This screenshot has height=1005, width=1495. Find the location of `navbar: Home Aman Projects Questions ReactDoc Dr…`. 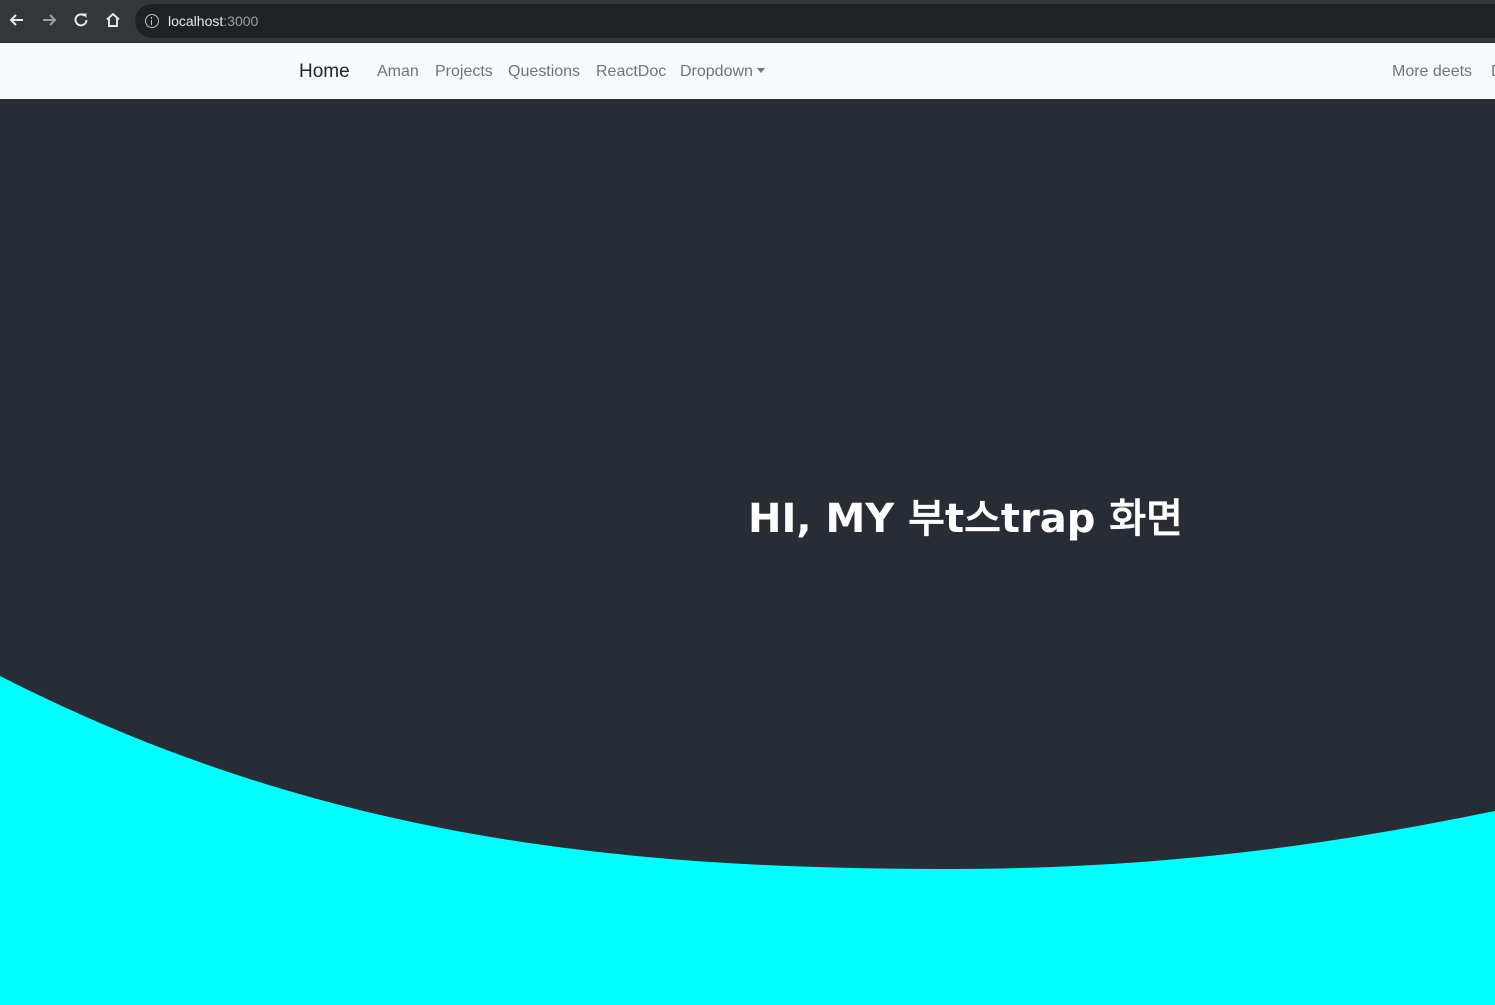

navbar: Home Aman Projects Questions ReactDoc Dr… is located at coordinates (747, 71).